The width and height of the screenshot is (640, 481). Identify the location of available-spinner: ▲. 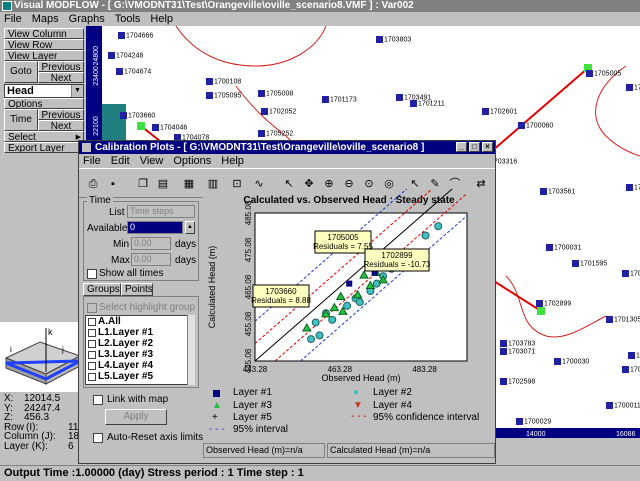
(190, 227).